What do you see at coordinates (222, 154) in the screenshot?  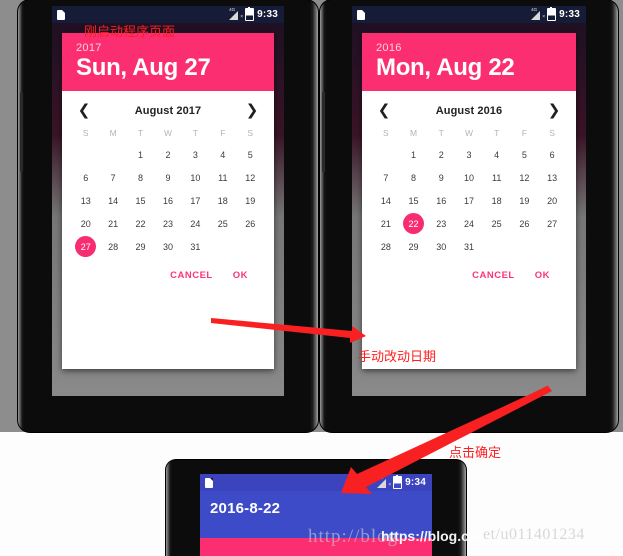 I see `calendar-day-cell: 4` at bounding box center [222, 154].